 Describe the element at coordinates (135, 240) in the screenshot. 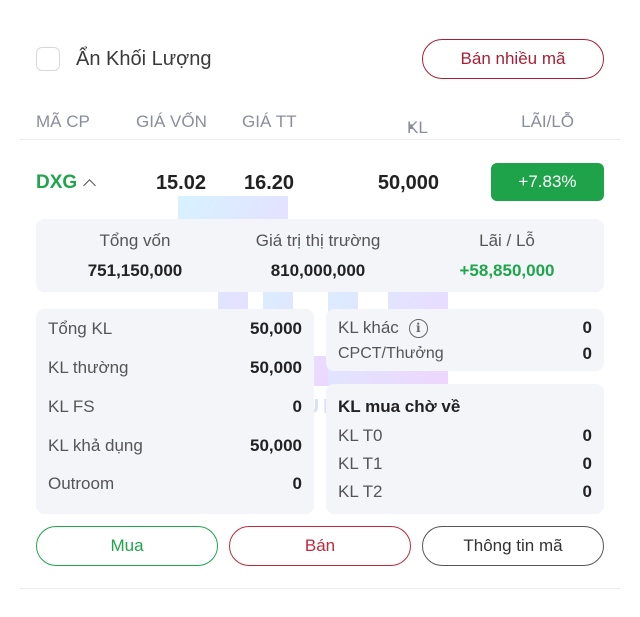

I see `total-cost-label: Tổng vốn` at that location.